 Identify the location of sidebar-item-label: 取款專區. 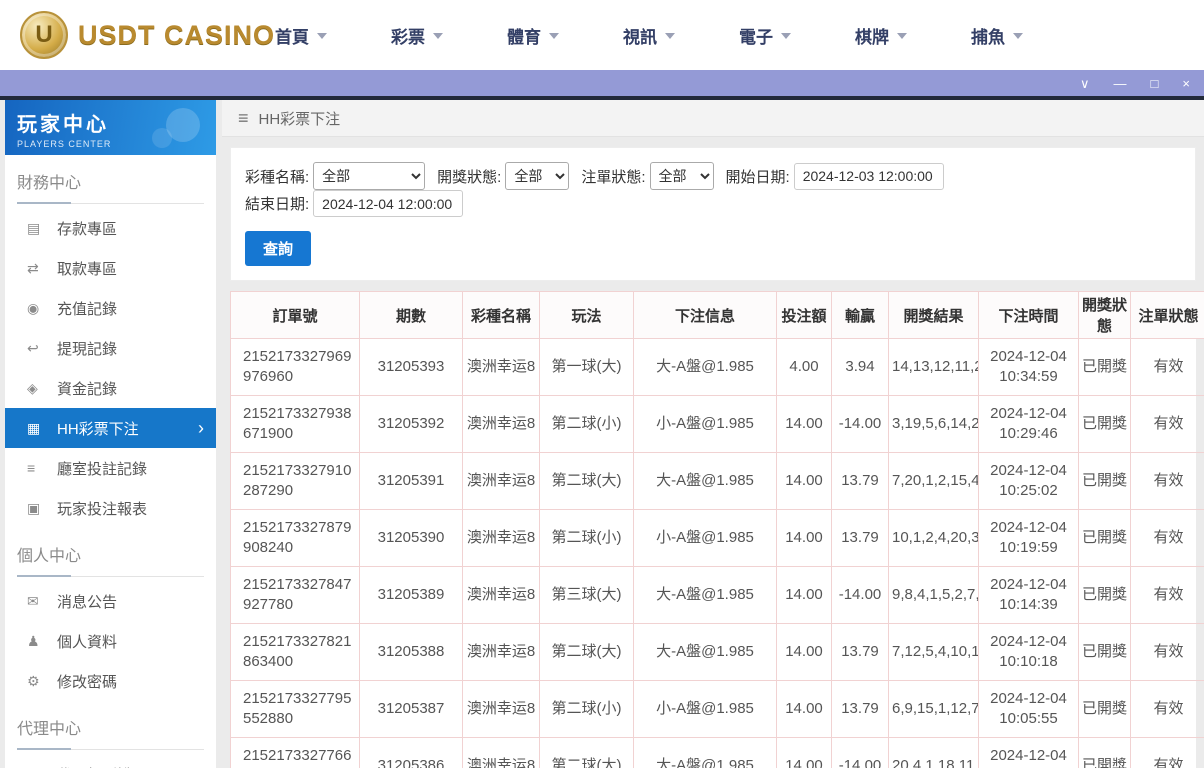
(87, 269).